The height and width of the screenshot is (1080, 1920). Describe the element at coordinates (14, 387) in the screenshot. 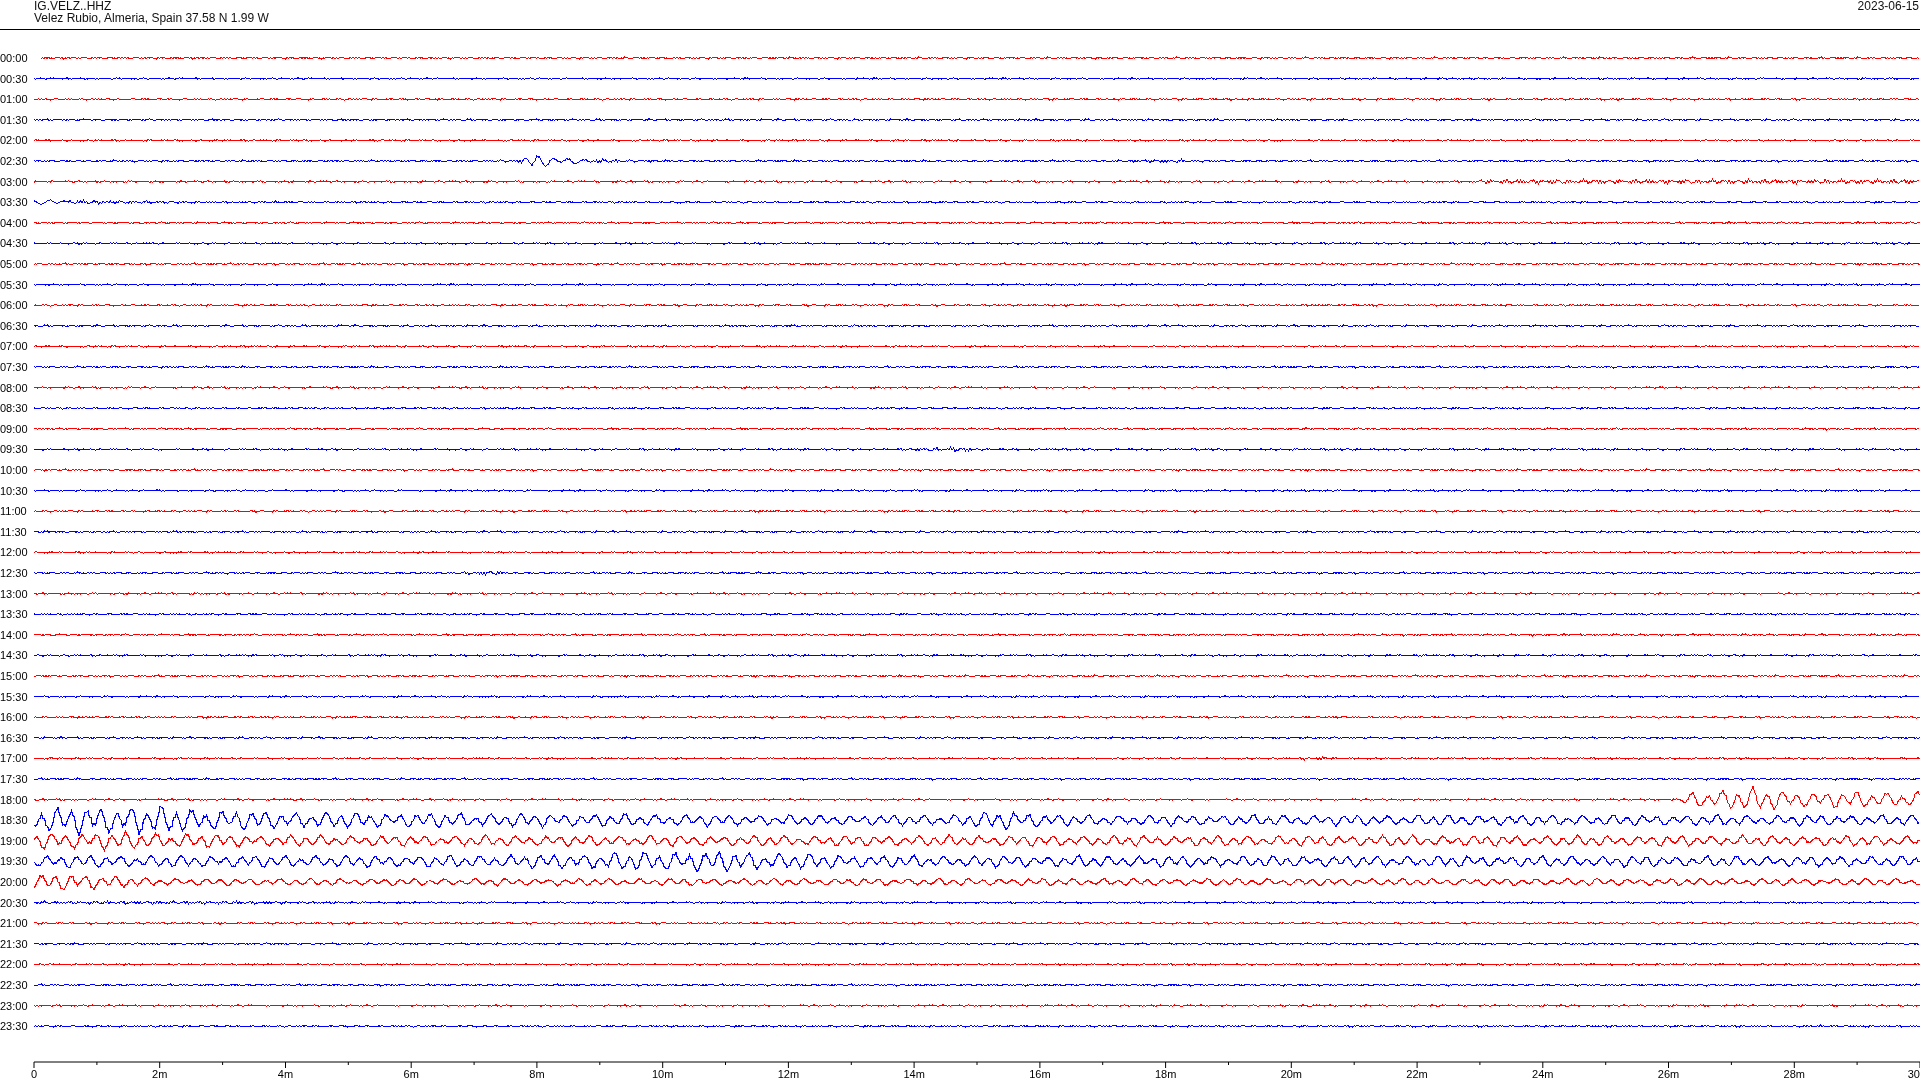

I see `time-label: 08:00` at that location.